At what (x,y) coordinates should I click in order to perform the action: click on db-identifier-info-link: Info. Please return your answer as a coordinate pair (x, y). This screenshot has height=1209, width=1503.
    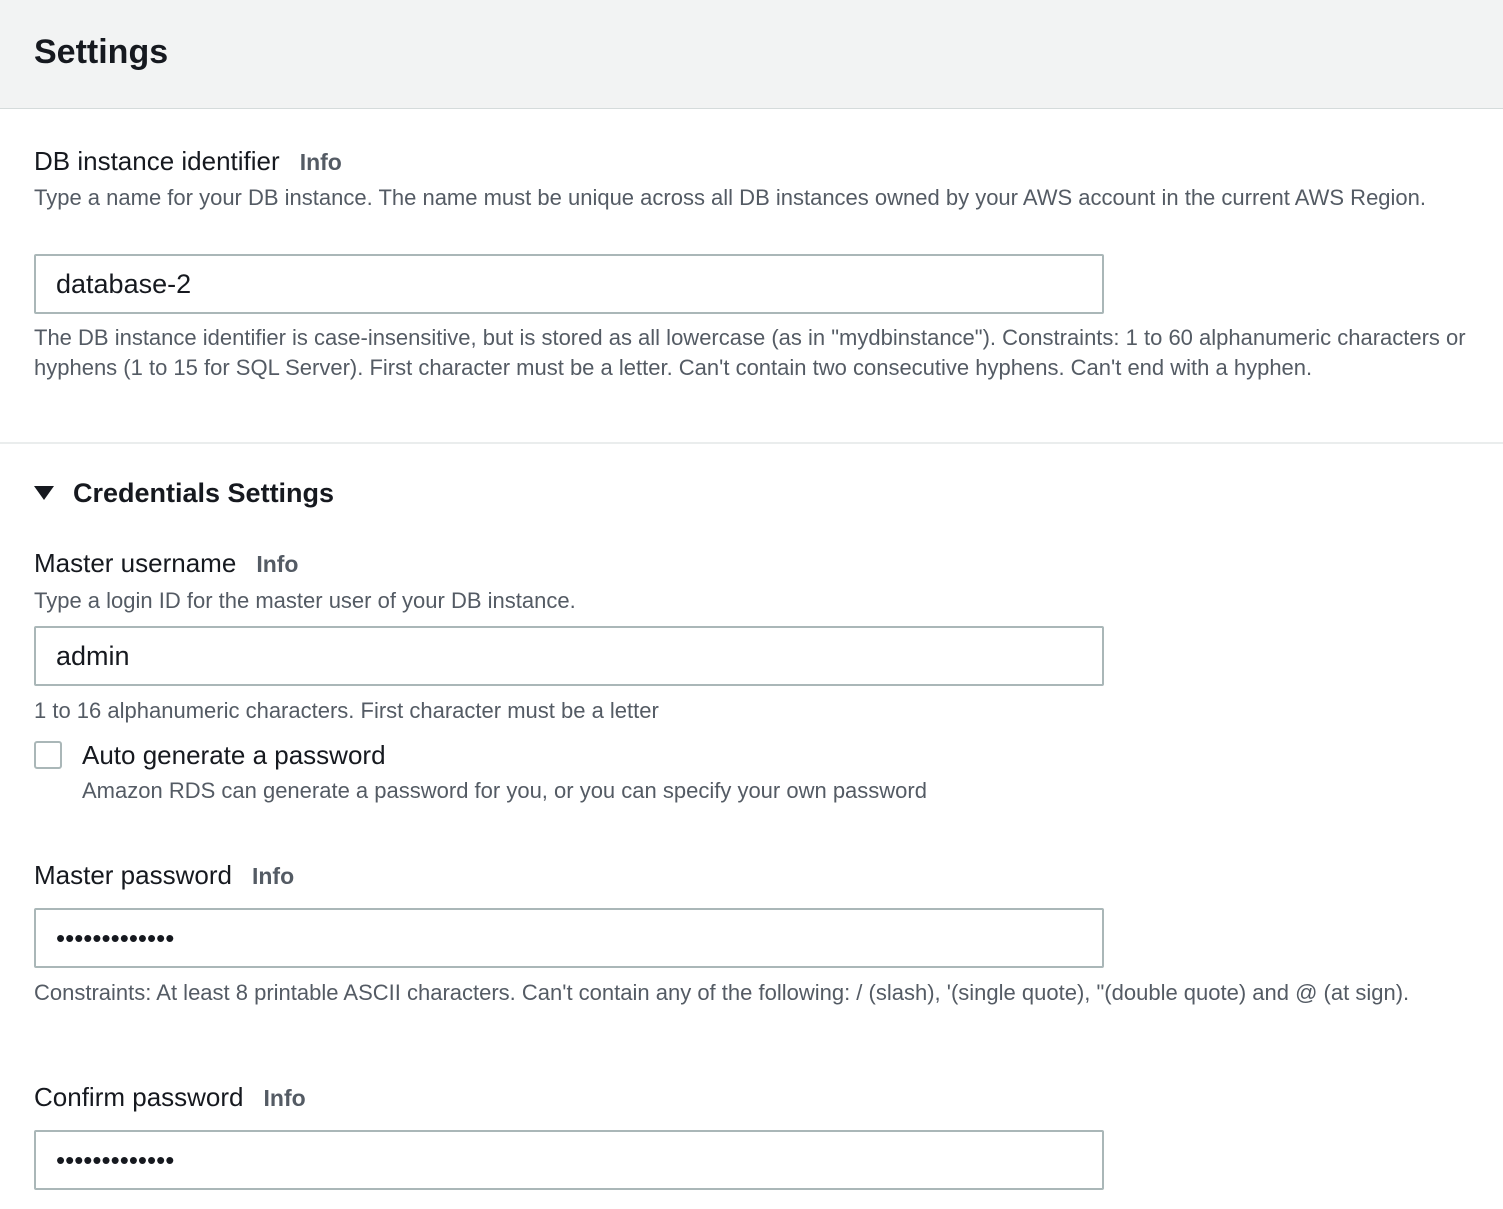
    Looking at the image, I should click on (321, 162).